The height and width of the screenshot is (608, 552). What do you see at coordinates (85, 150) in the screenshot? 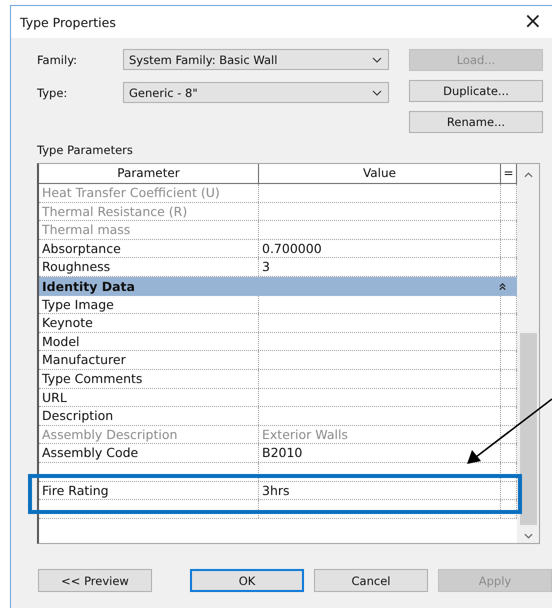
I see `section-title: Type Parameters` at bounding box center [85, 150].